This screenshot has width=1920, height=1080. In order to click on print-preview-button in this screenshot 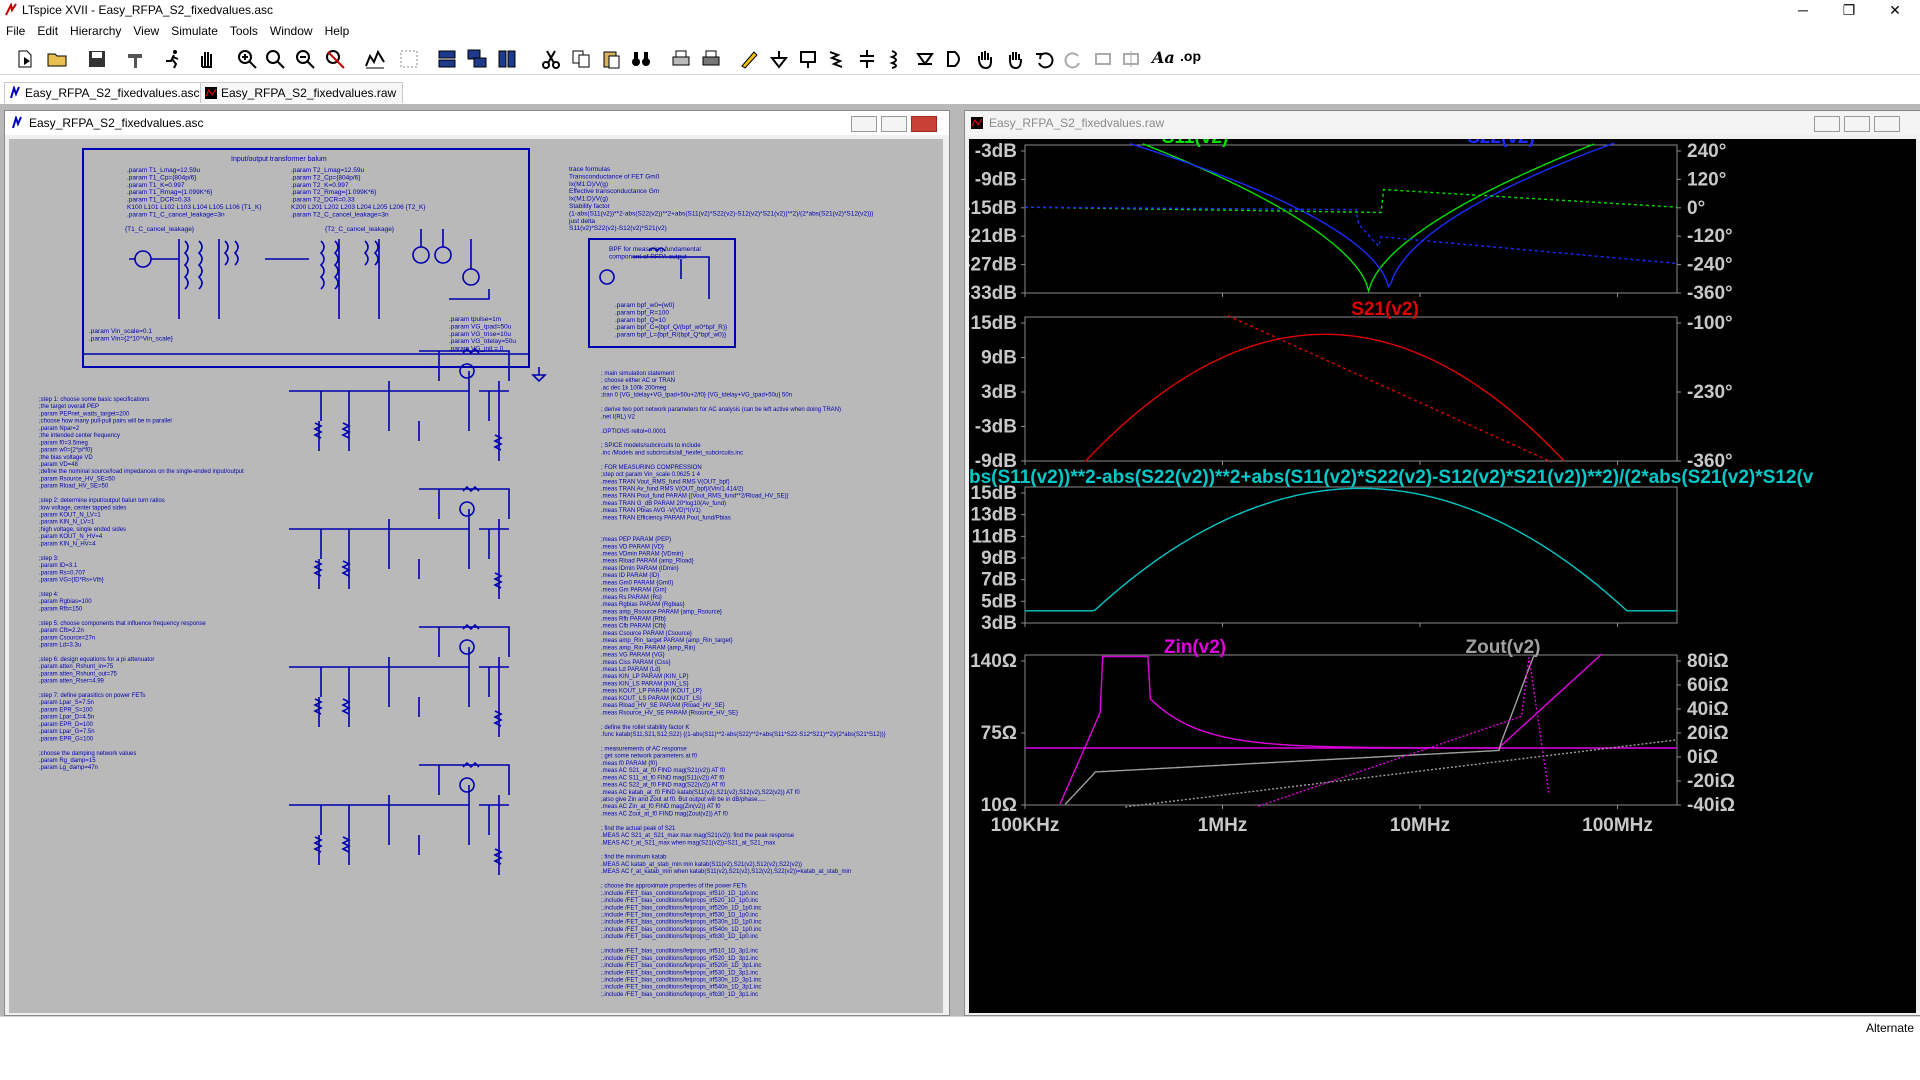, I will do `click(681, 59)`.